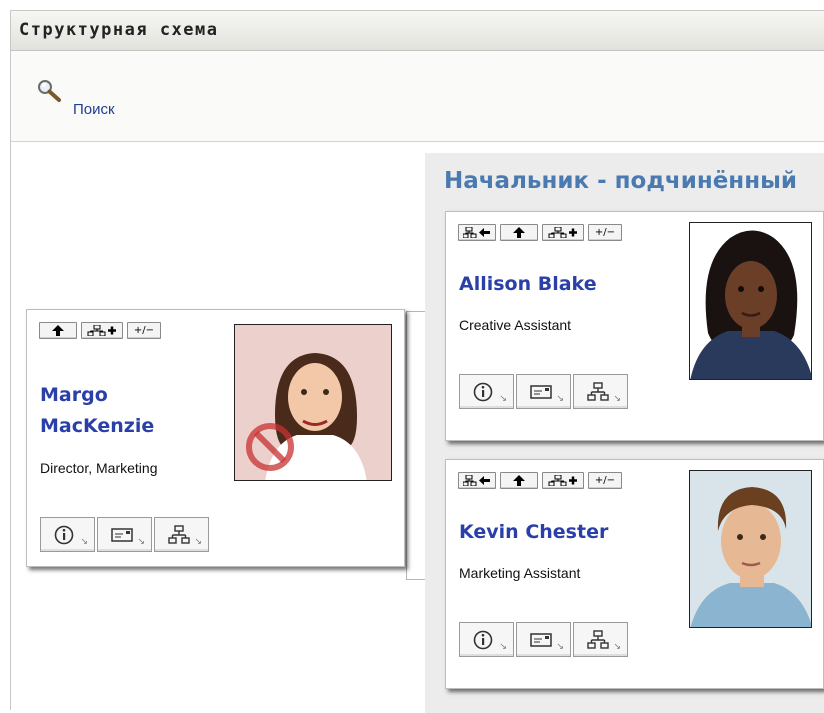  Describe the element at coordinates (99, 468) in the screenshot. I see `person-job-title: Director, Marketing` at that location.